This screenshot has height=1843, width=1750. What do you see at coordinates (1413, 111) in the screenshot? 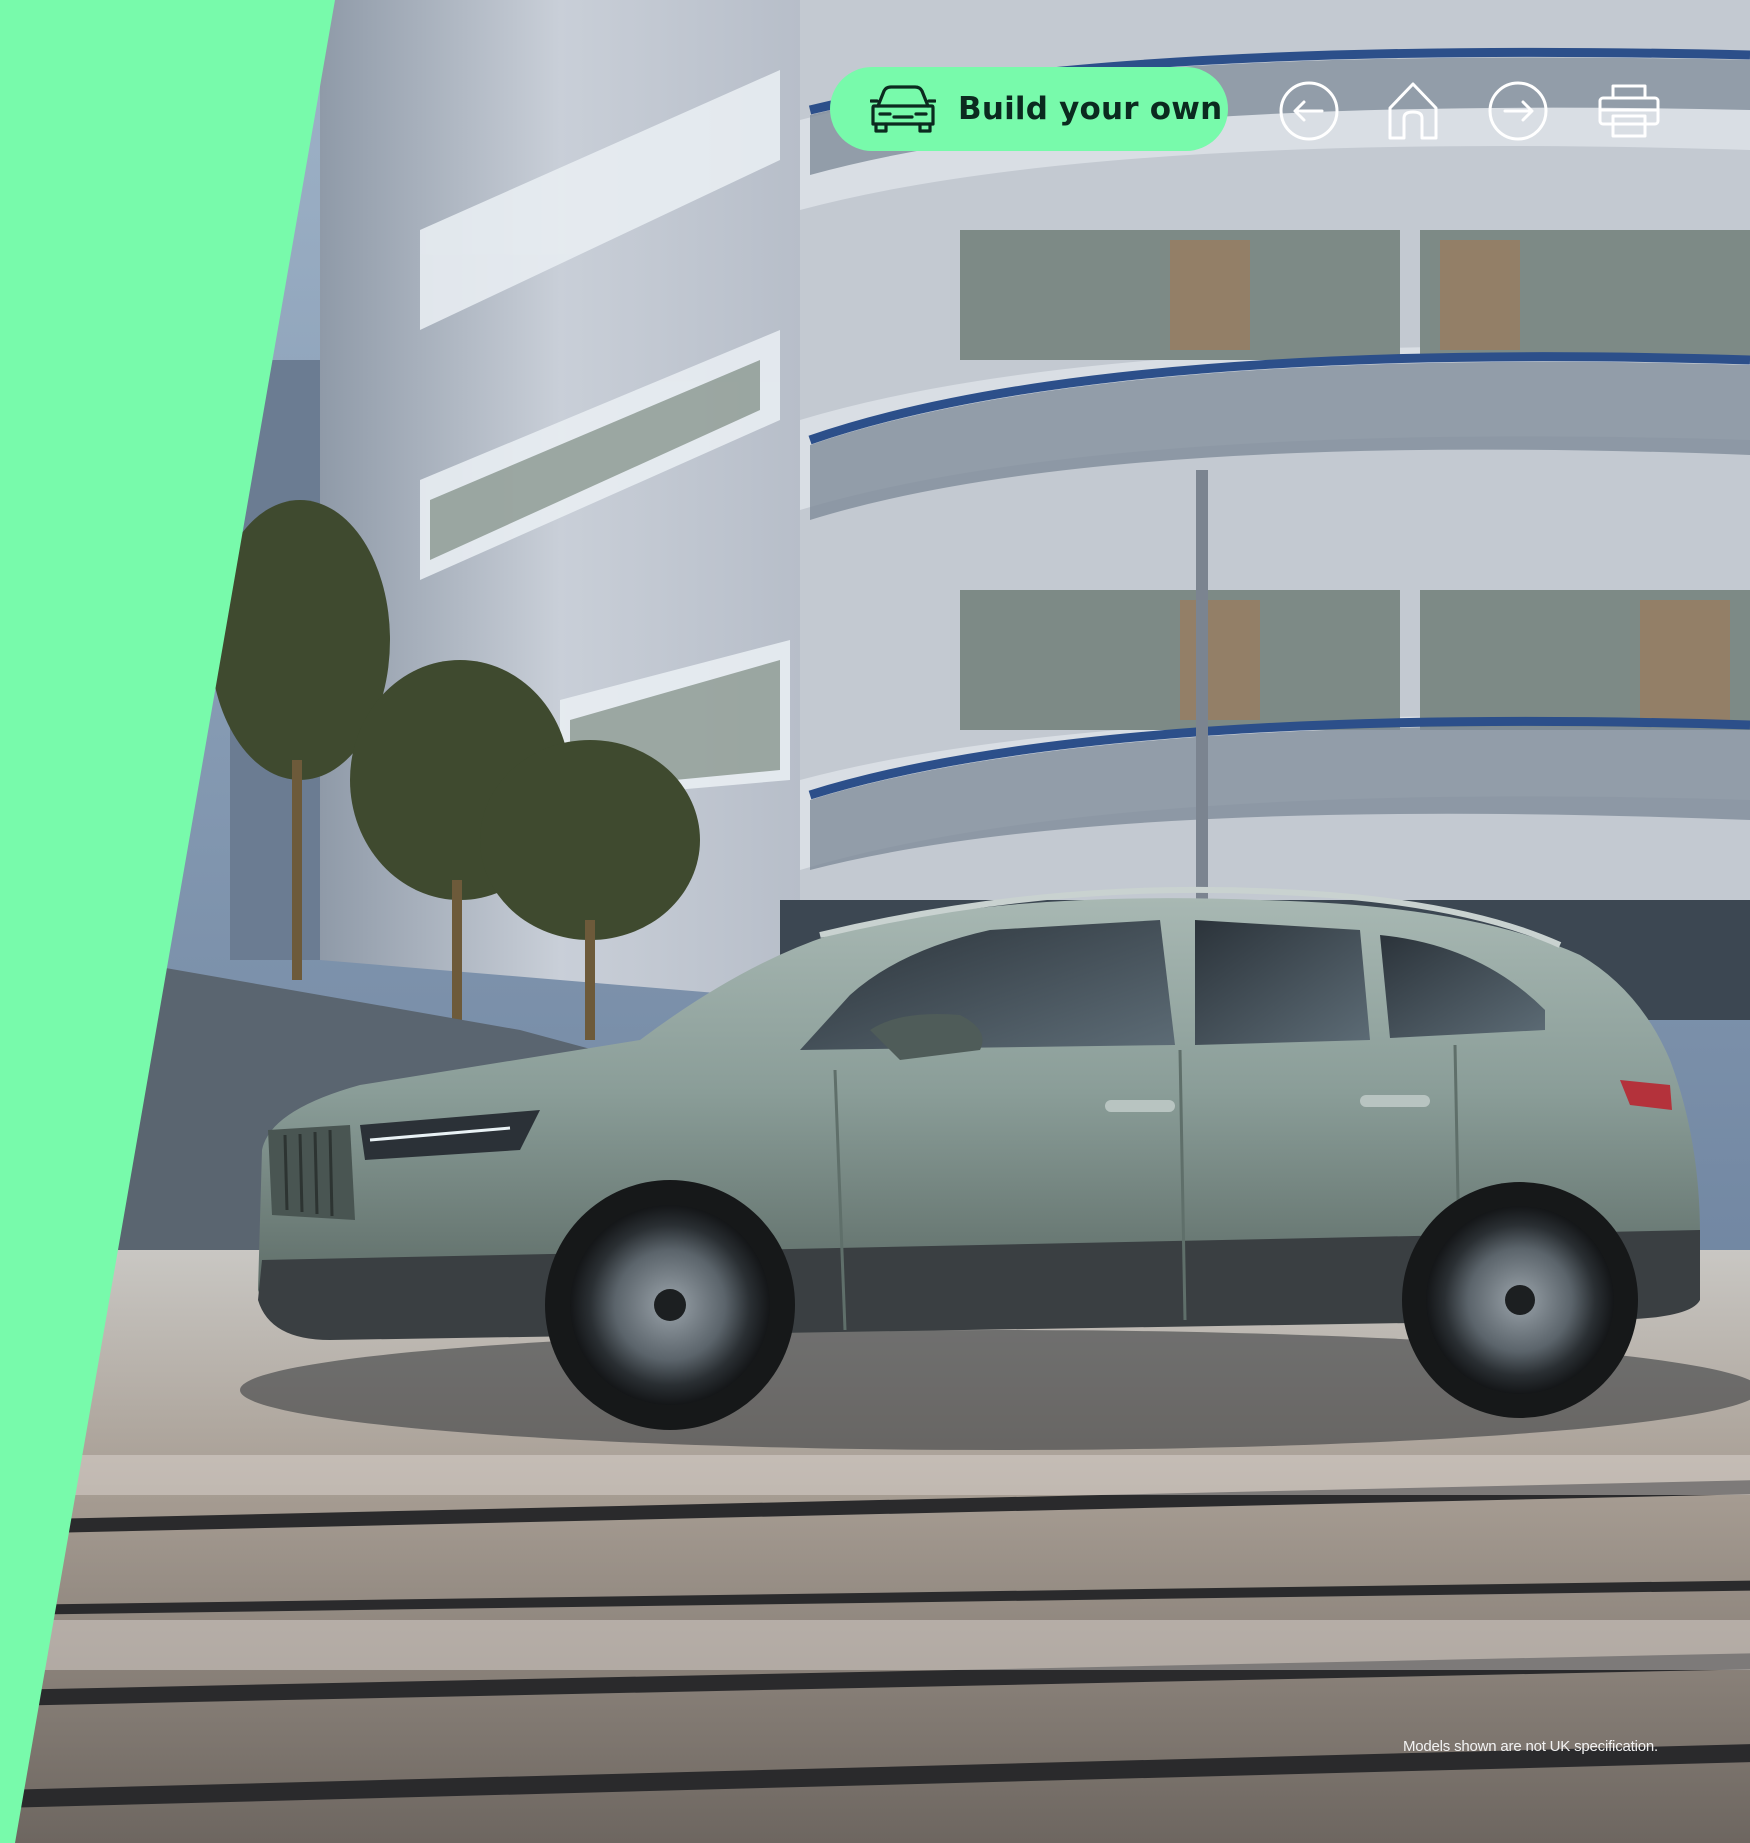
I see `home-icon` at bounding box center [1413, 111].